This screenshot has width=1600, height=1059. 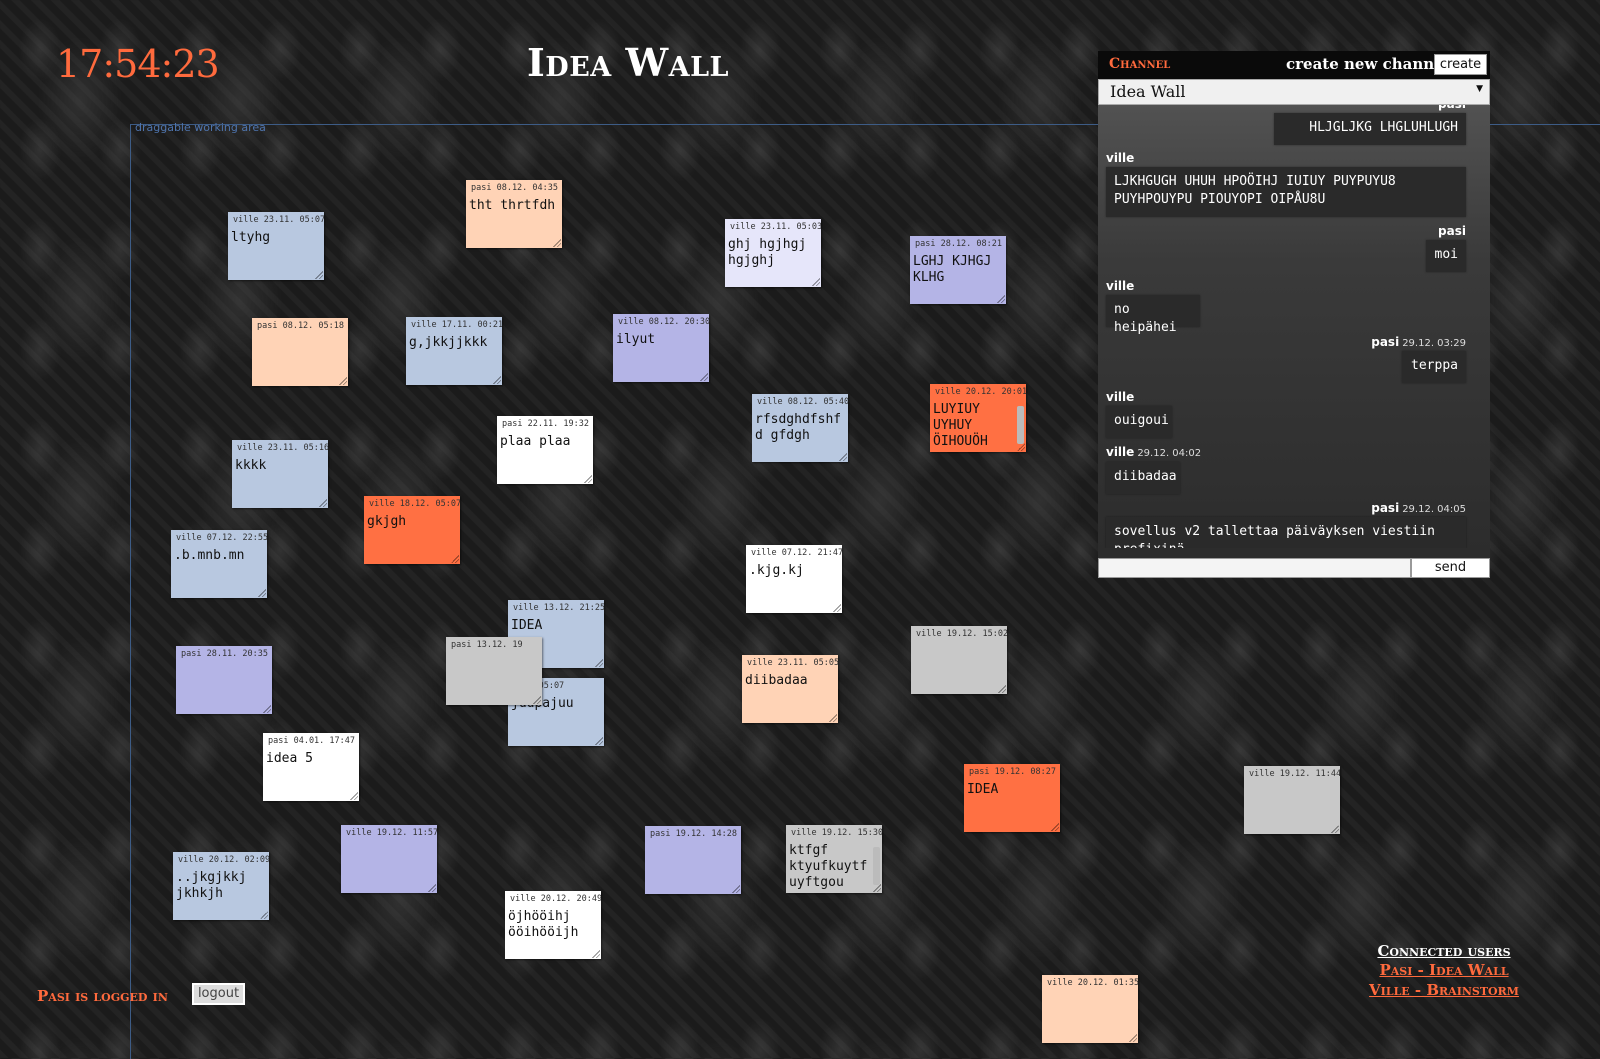 What do you see at coordinates (978, 426) in the screenshot?
I see `note-text: LUYIUY UYHUY ÖIHOUÖH` at bounding box center [978, 426].